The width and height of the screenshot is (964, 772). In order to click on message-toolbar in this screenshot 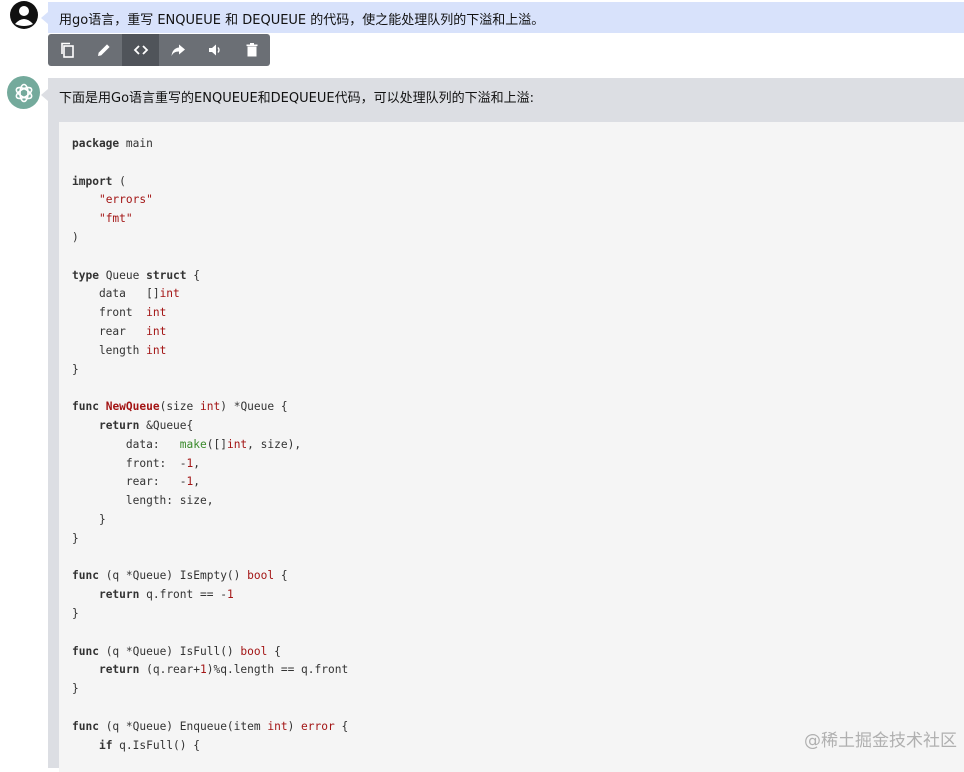, I will do `click(159, 50)`.